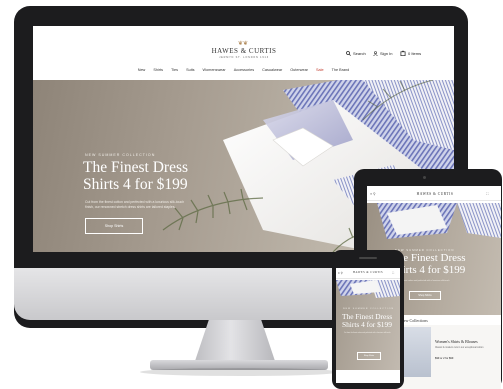  I want to click on phone-hero-title-line2: Shirts 4 for $199, so click(367, 324).